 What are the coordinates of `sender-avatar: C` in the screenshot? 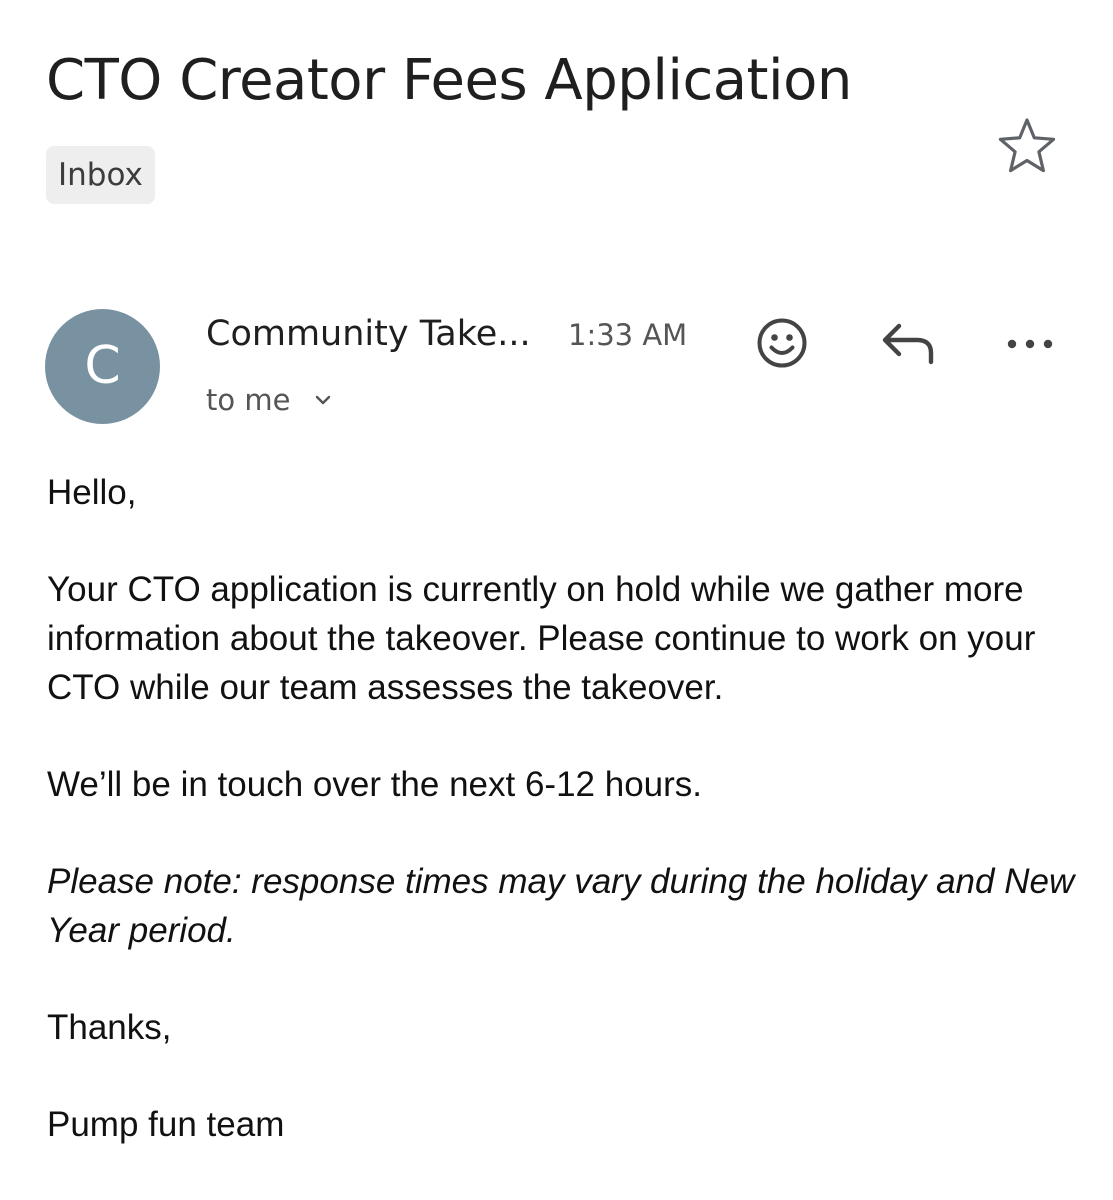 It's located at (102, 366).